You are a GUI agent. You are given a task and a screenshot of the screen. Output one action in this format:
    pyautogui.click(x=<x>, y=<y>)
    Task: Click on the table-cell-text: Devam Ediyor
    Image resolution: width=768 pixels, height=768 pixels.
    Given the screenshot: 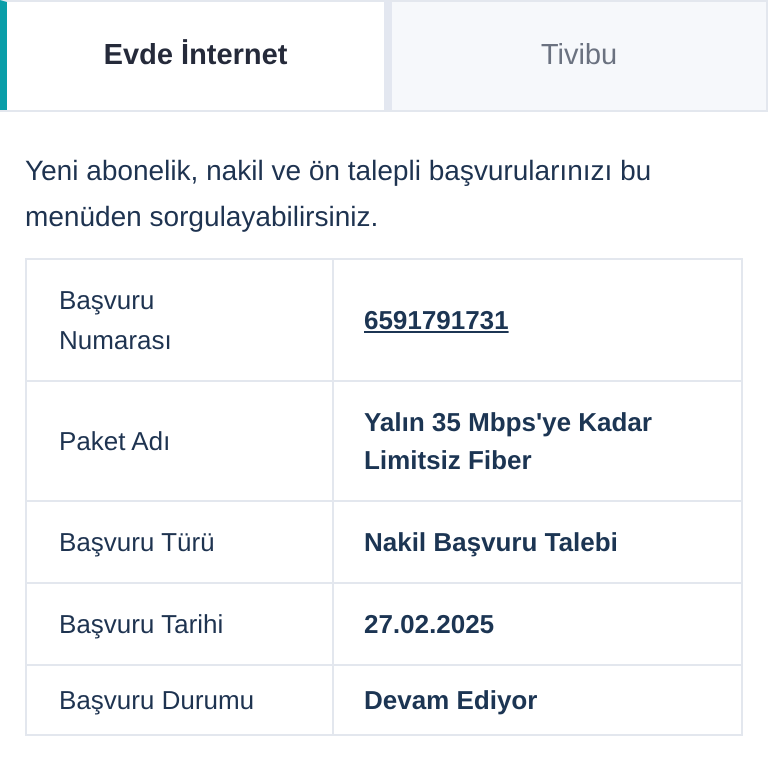 What is the action you would take?
    pyautogui.click(x=451, y=700)
    